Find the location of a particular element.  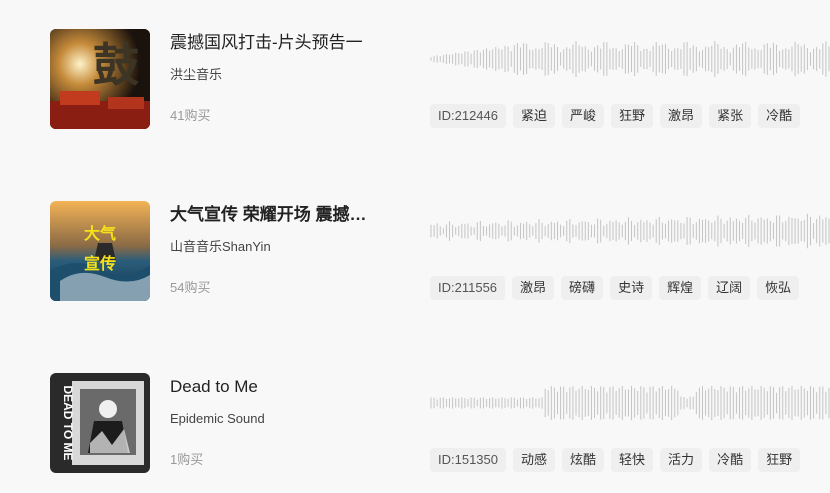

track-artist: 山音音乐ShanYin is located at coordinates (220, 247).